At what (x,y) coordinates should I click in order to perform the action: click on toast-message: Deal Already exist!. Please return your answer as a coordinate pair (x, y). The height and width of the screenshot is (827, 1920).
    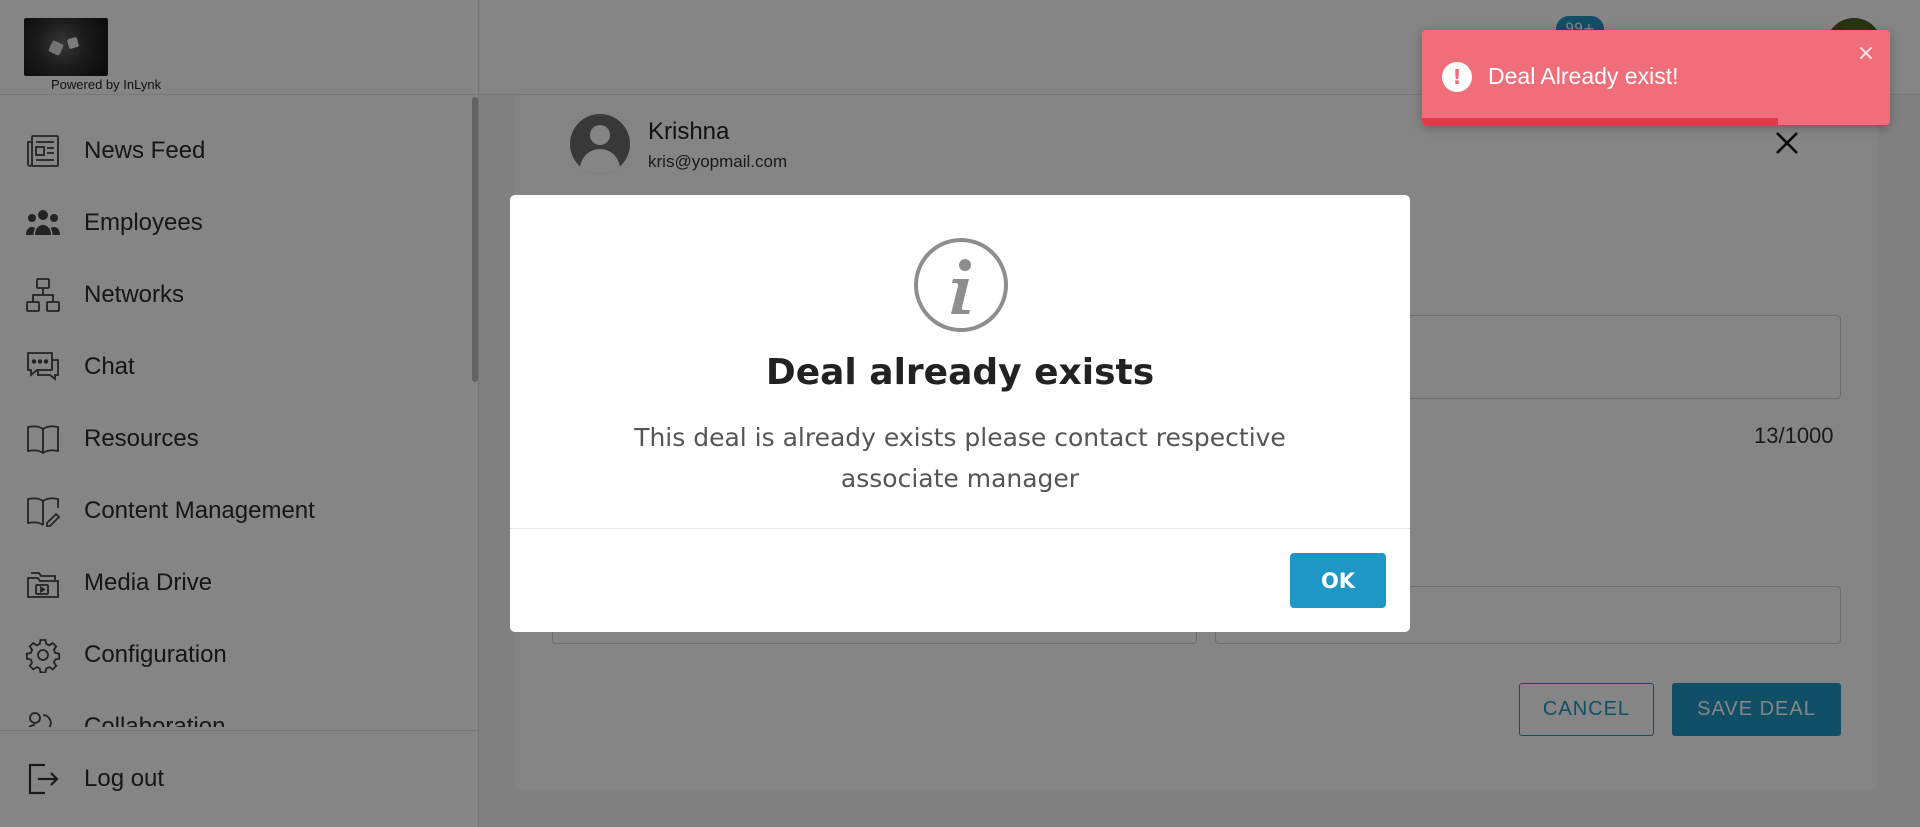
    Looking at the image, I should click on (1583, 76).